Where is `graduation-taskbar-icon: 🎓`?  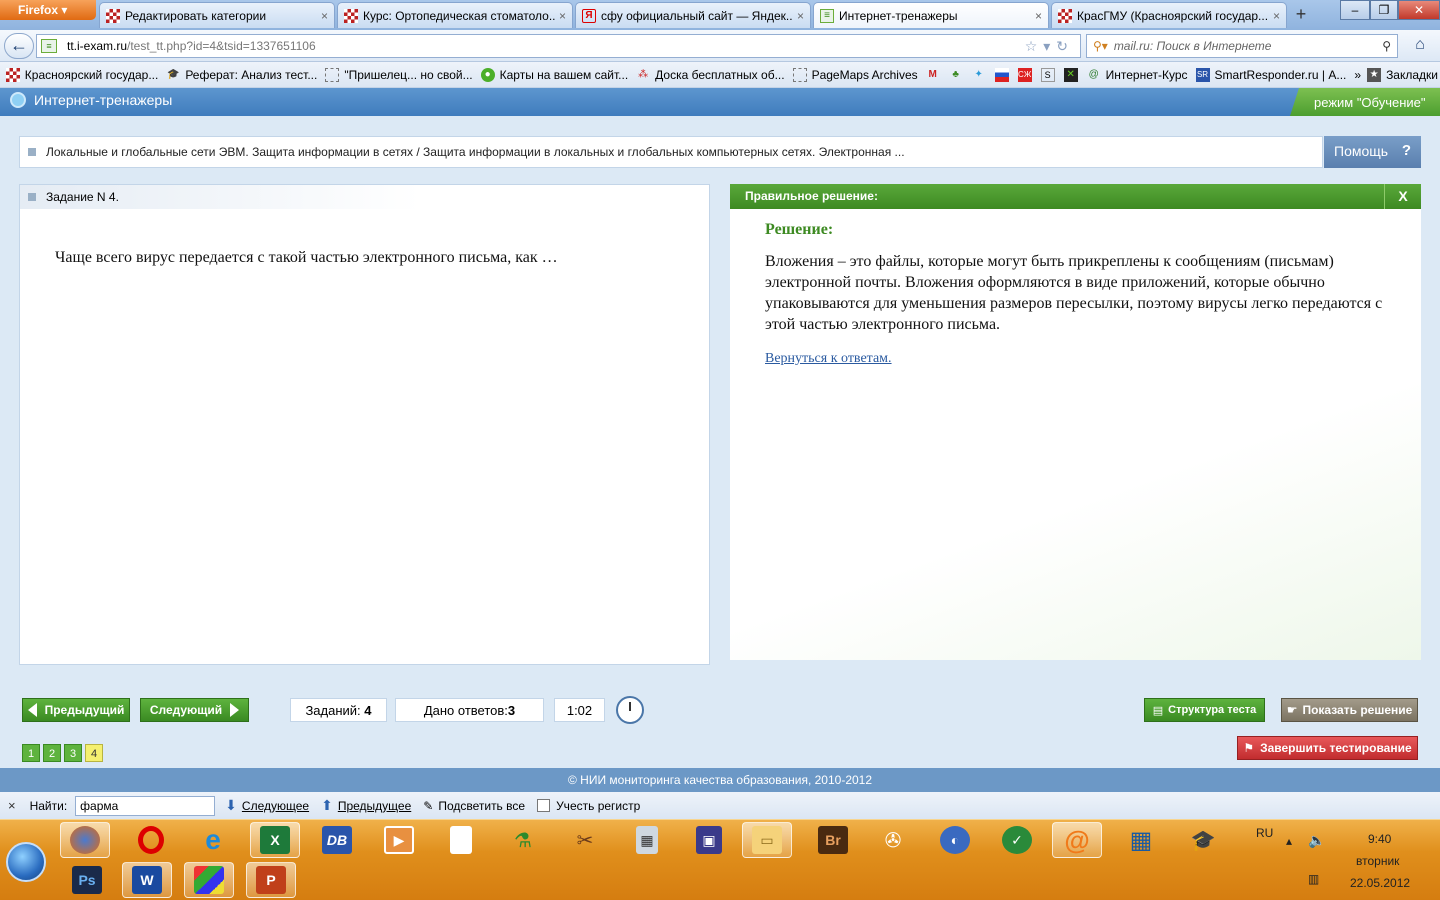 graduation-taskbar-icon: 🎓 is located at coordinates (1203, 840).